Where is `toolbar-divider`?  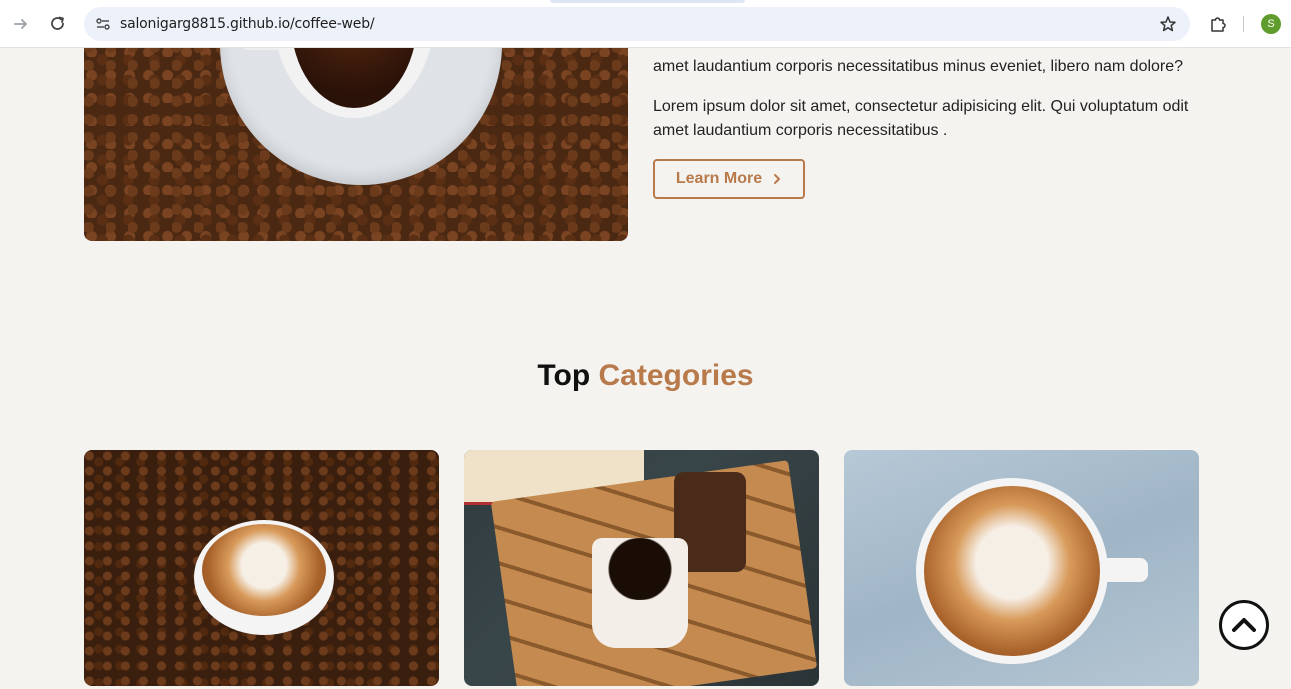
toolbar-divider is located at coordinates (1243, 24).